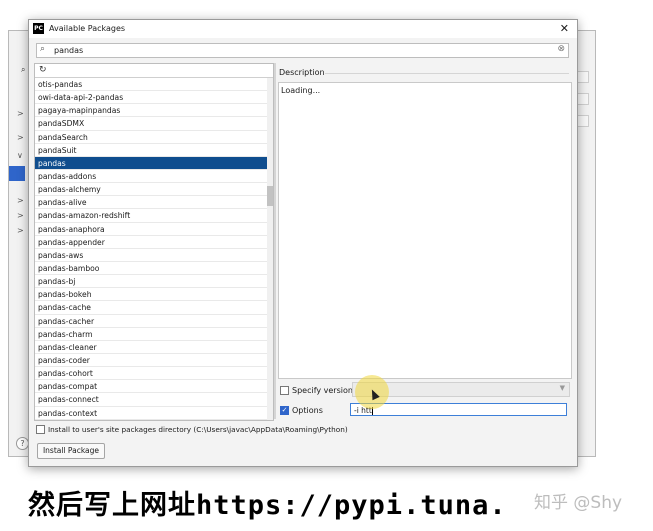 The height and width of the screenshot is (531, 653). Describe the element at coordinates (578, 503) in the screenshot. I see `watermark: 知乎 @Shy` at that location.